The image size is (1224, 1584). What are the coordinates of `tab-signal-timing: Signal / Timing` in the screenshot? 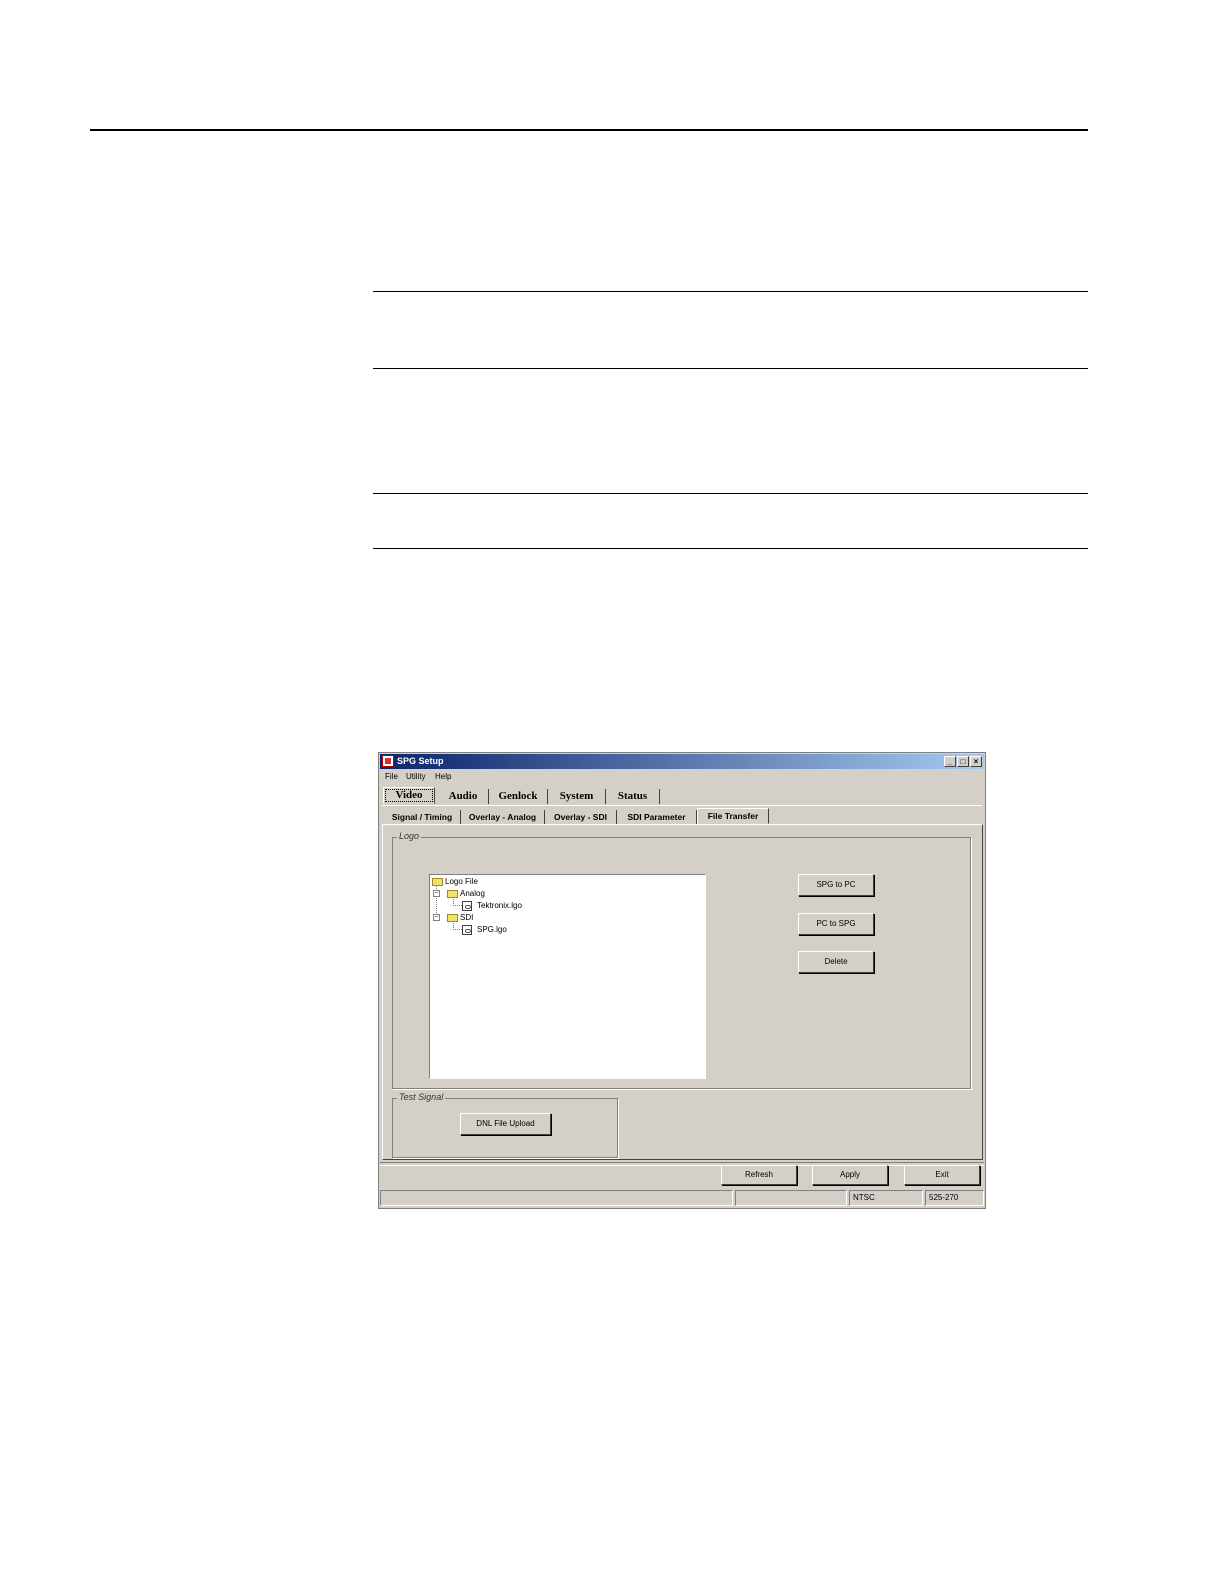 It's located at (422, 817).